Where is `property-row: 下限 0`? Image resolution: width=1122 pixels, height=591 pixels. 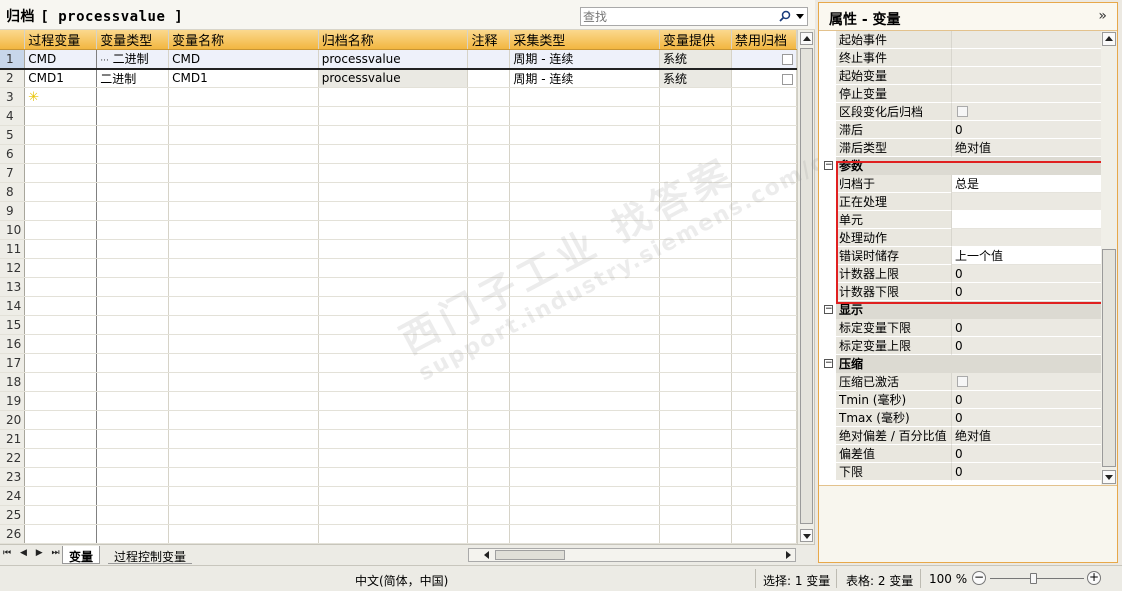
property-row: 下限 0 is located at coordinates (960, 472).